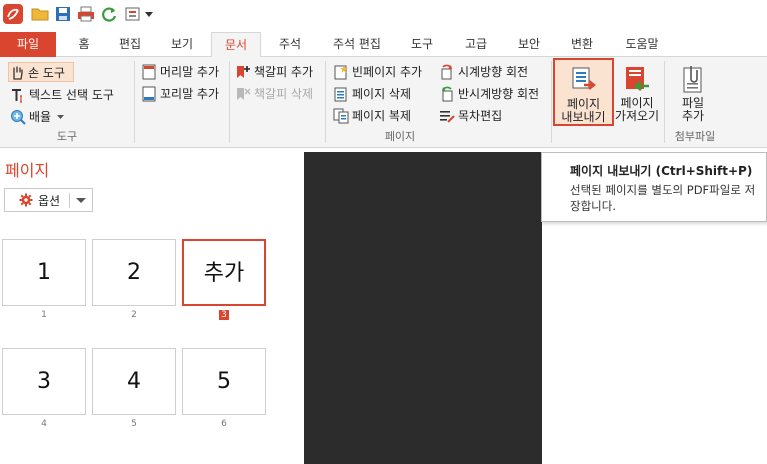 This screenshot has height=464, width=767. I want to click on text-cursor-icon, so click(17, 96).